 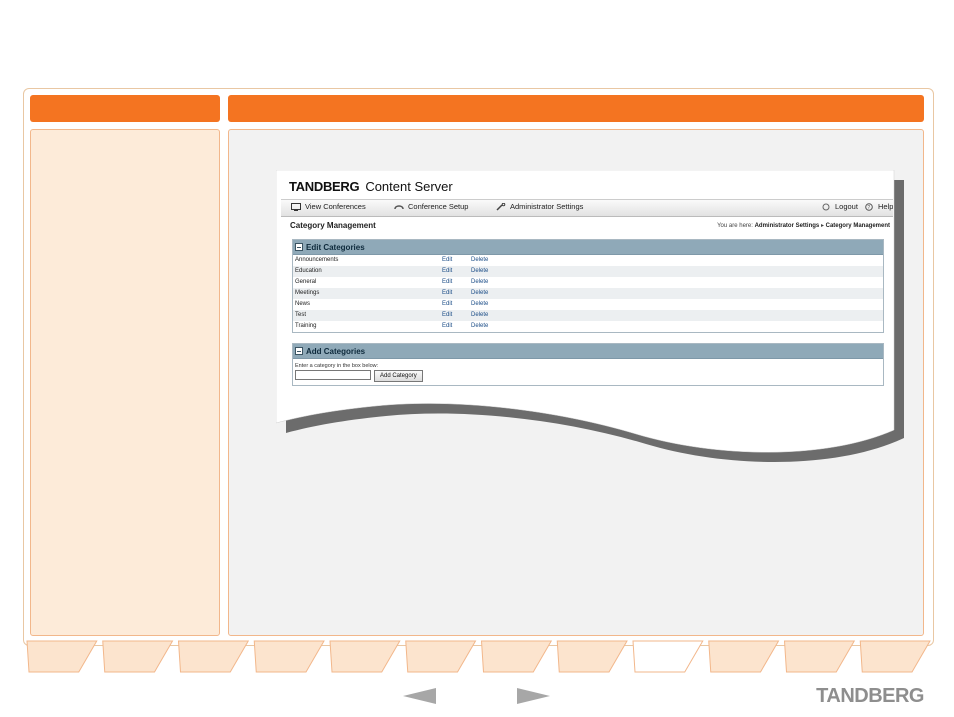 I want to click on arrow-left-icon, so click(x=419, y=696).